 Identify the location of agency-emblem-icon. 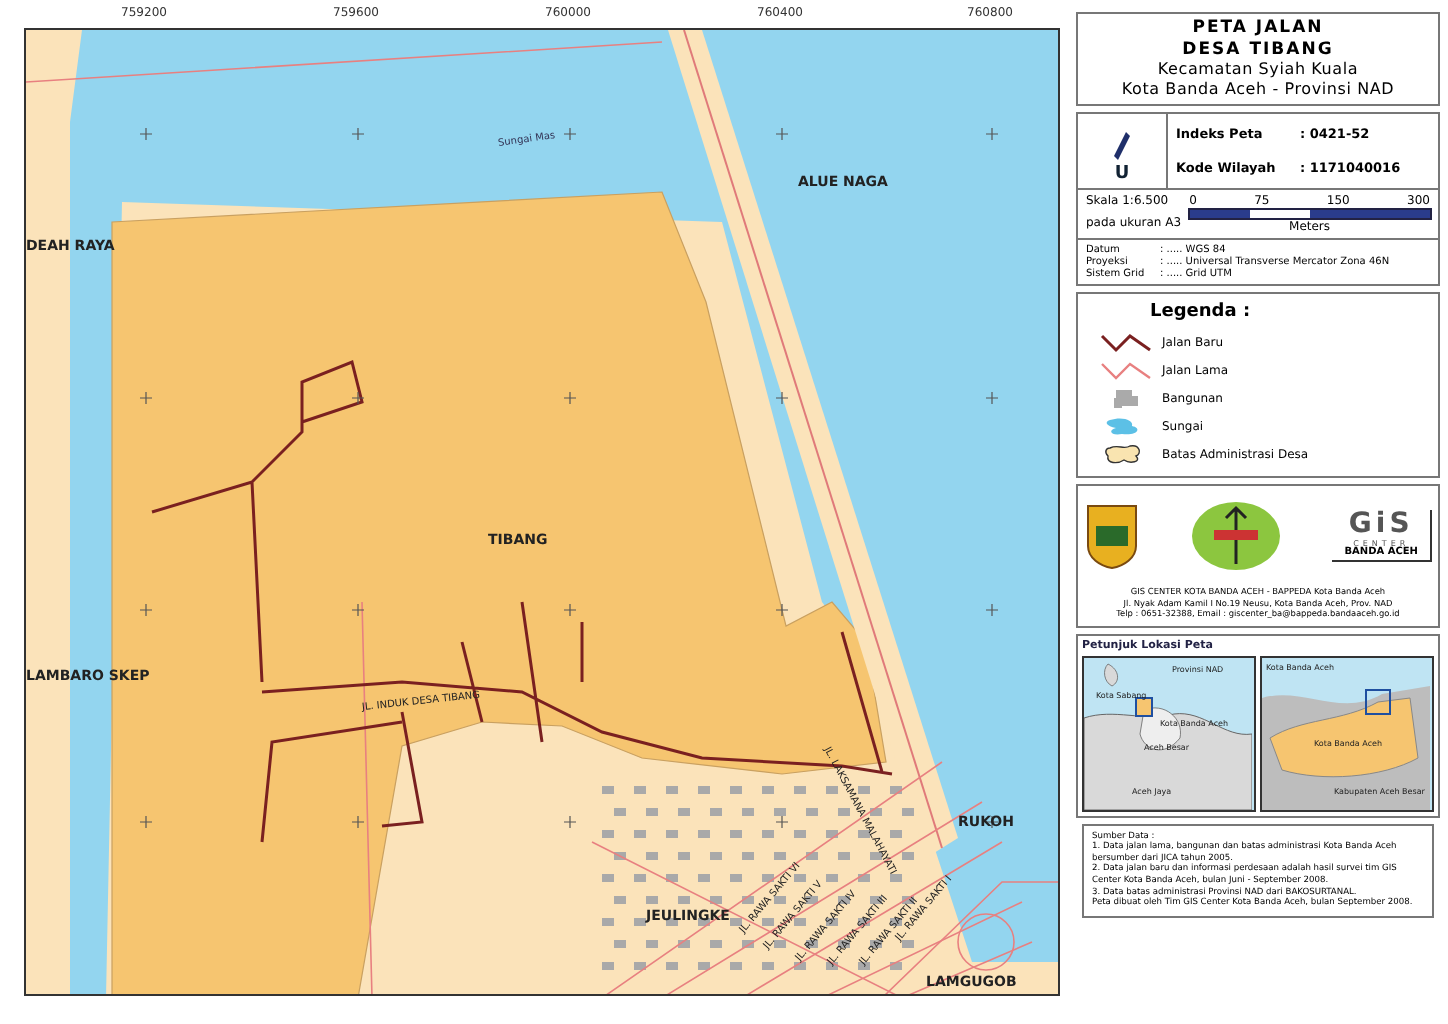
(1236, 536).